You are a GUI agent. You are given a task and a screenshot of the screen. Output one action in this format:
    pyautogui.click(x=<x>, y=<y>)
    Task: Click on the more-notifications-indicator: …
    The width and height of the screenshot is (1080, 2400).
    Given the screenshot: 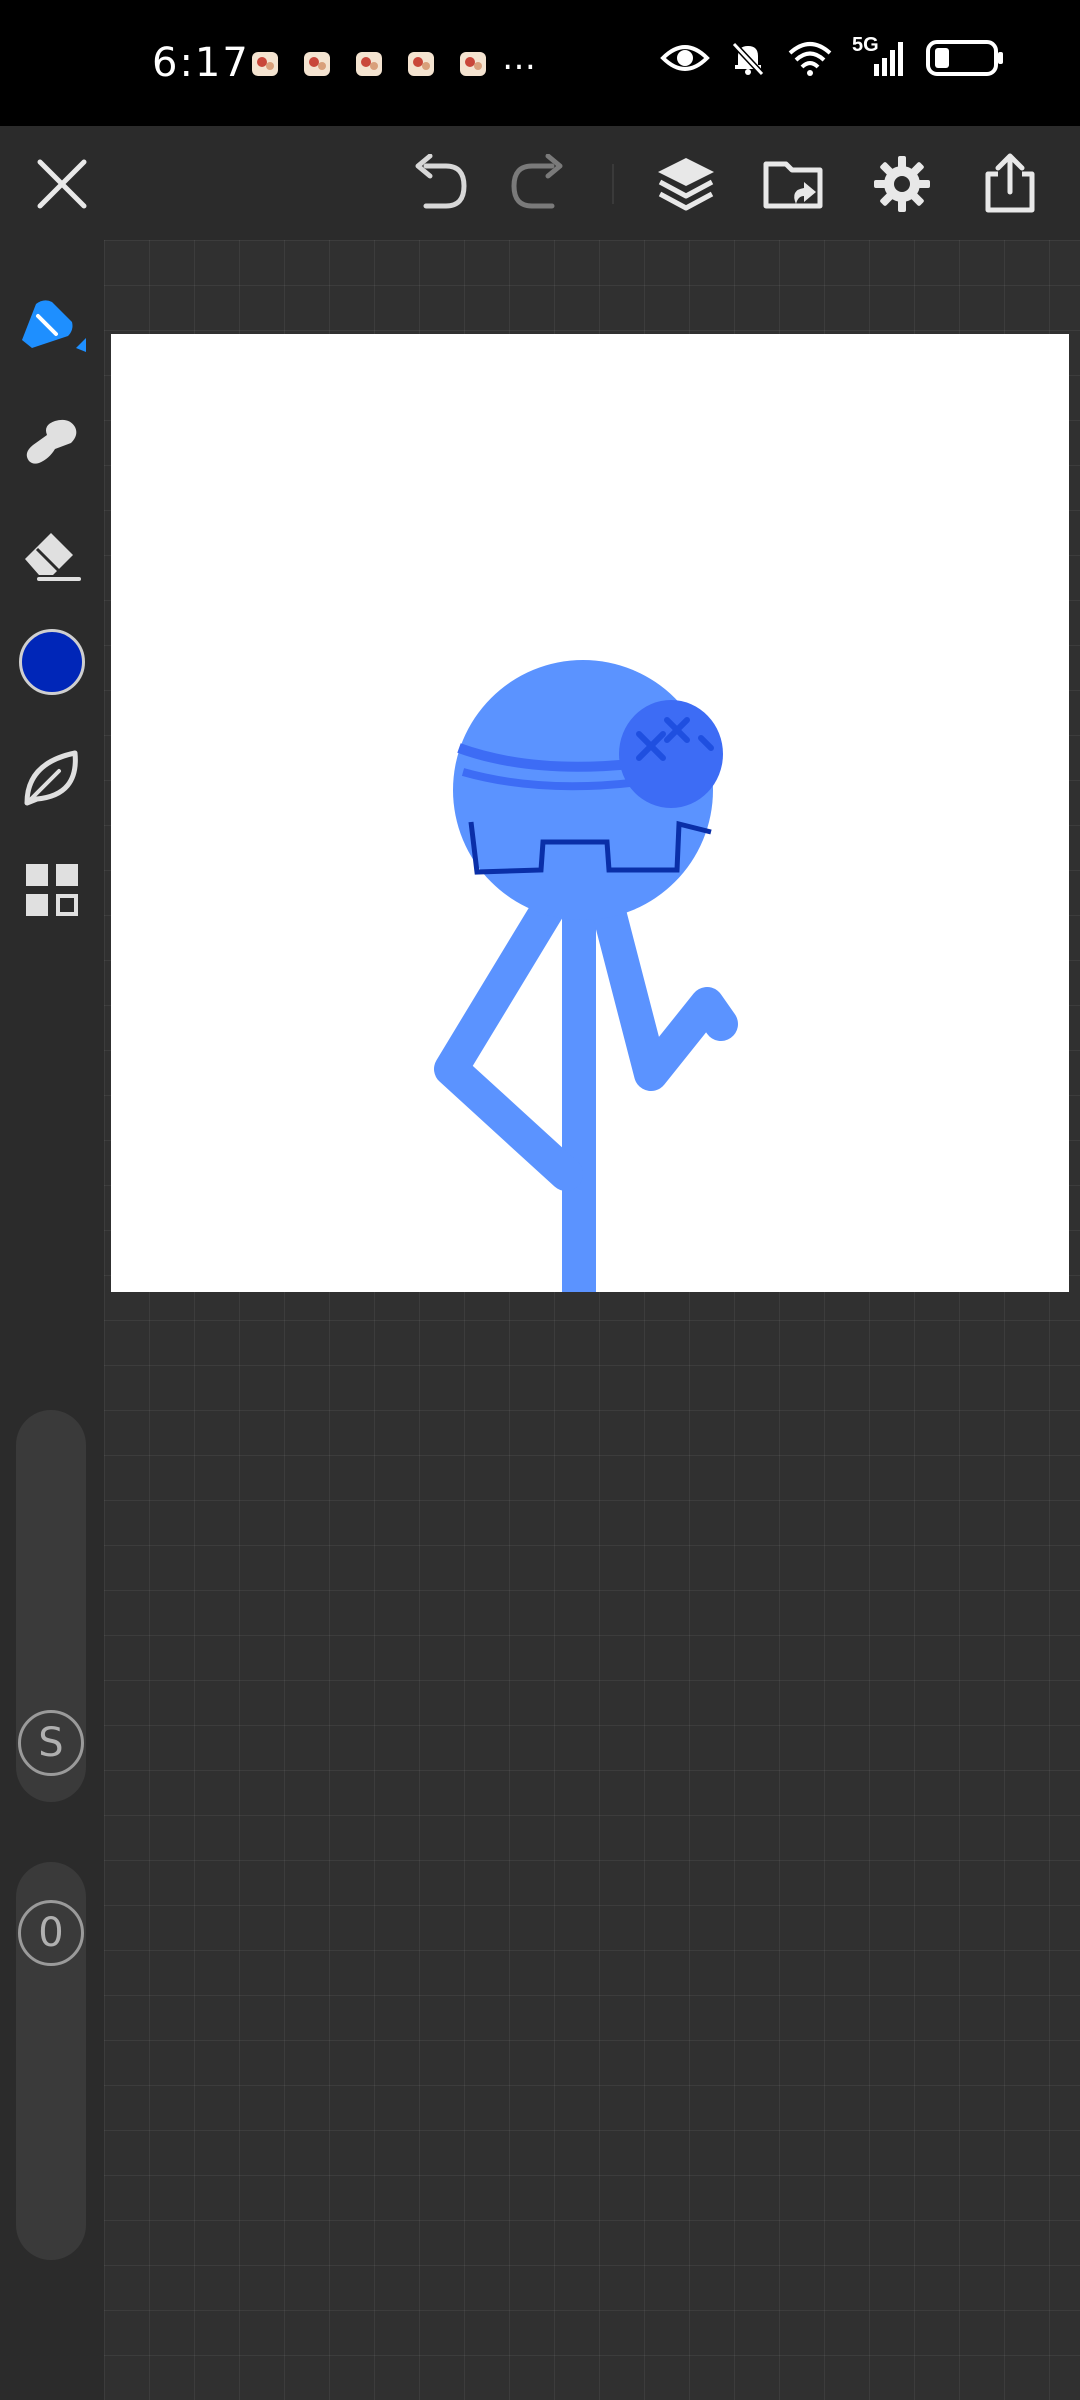 What is the action you would take?
    pyautogui.click(x=519, y=58)
    